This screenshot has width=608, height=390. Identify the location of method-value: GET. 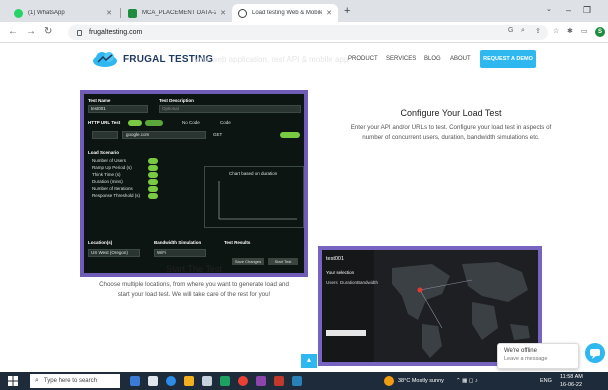
(218, 134).